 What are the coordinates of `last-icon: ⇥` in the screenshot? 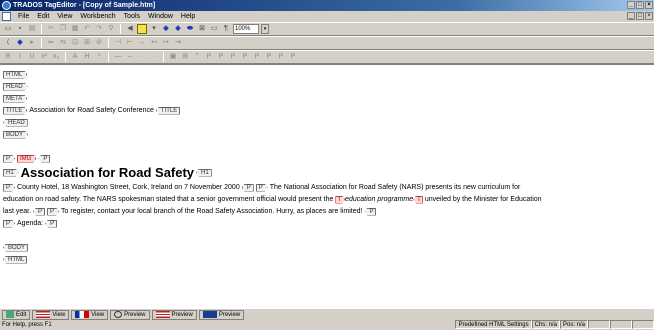 It's located at (178, 43).